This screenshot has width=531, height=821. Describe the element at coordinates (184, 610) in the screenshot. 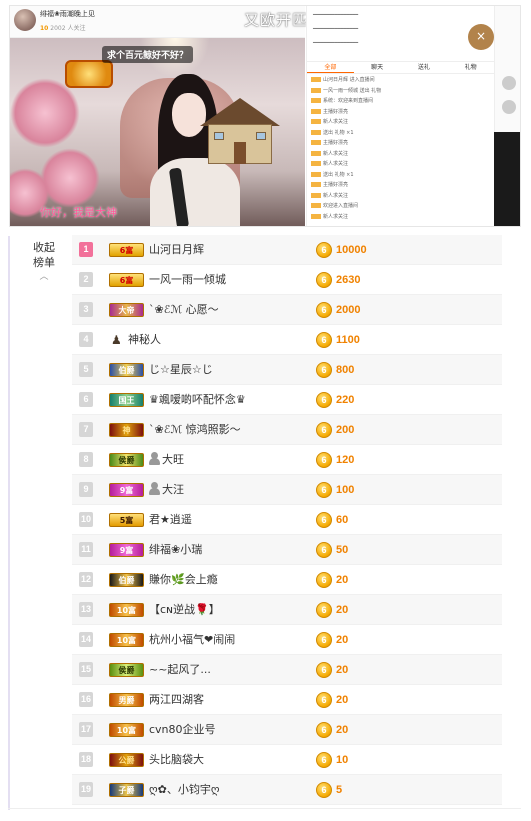

I see `user-name: 【ᴄɴ逆战🌹】` at that location.